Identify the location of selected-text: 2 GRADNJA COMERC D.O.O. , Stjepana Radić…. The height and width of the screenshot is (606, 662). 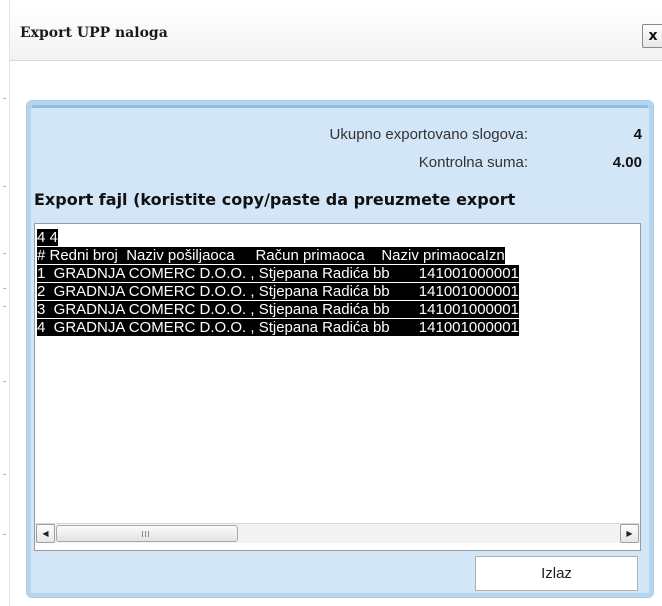
(278, 291).